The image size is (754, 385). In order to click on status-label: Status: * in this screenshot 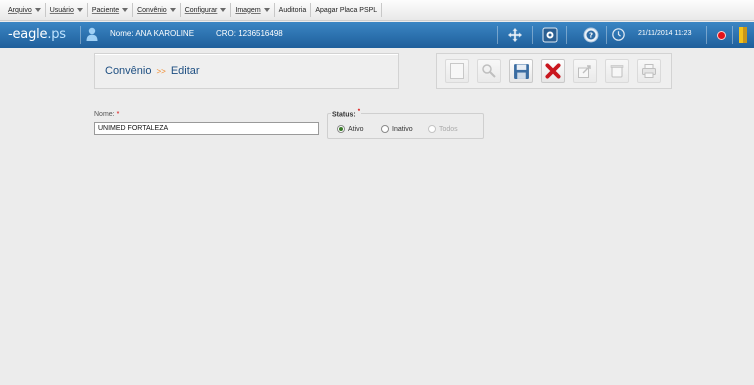, I will do `click(346, 114)`.